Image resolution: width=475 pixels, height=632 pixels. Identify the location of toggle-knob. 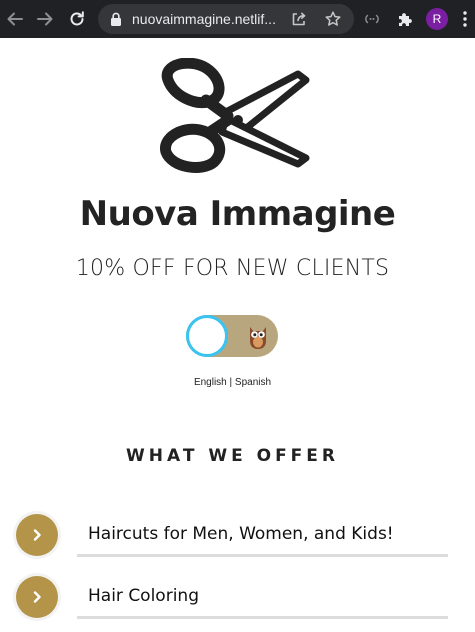
(207, 336).